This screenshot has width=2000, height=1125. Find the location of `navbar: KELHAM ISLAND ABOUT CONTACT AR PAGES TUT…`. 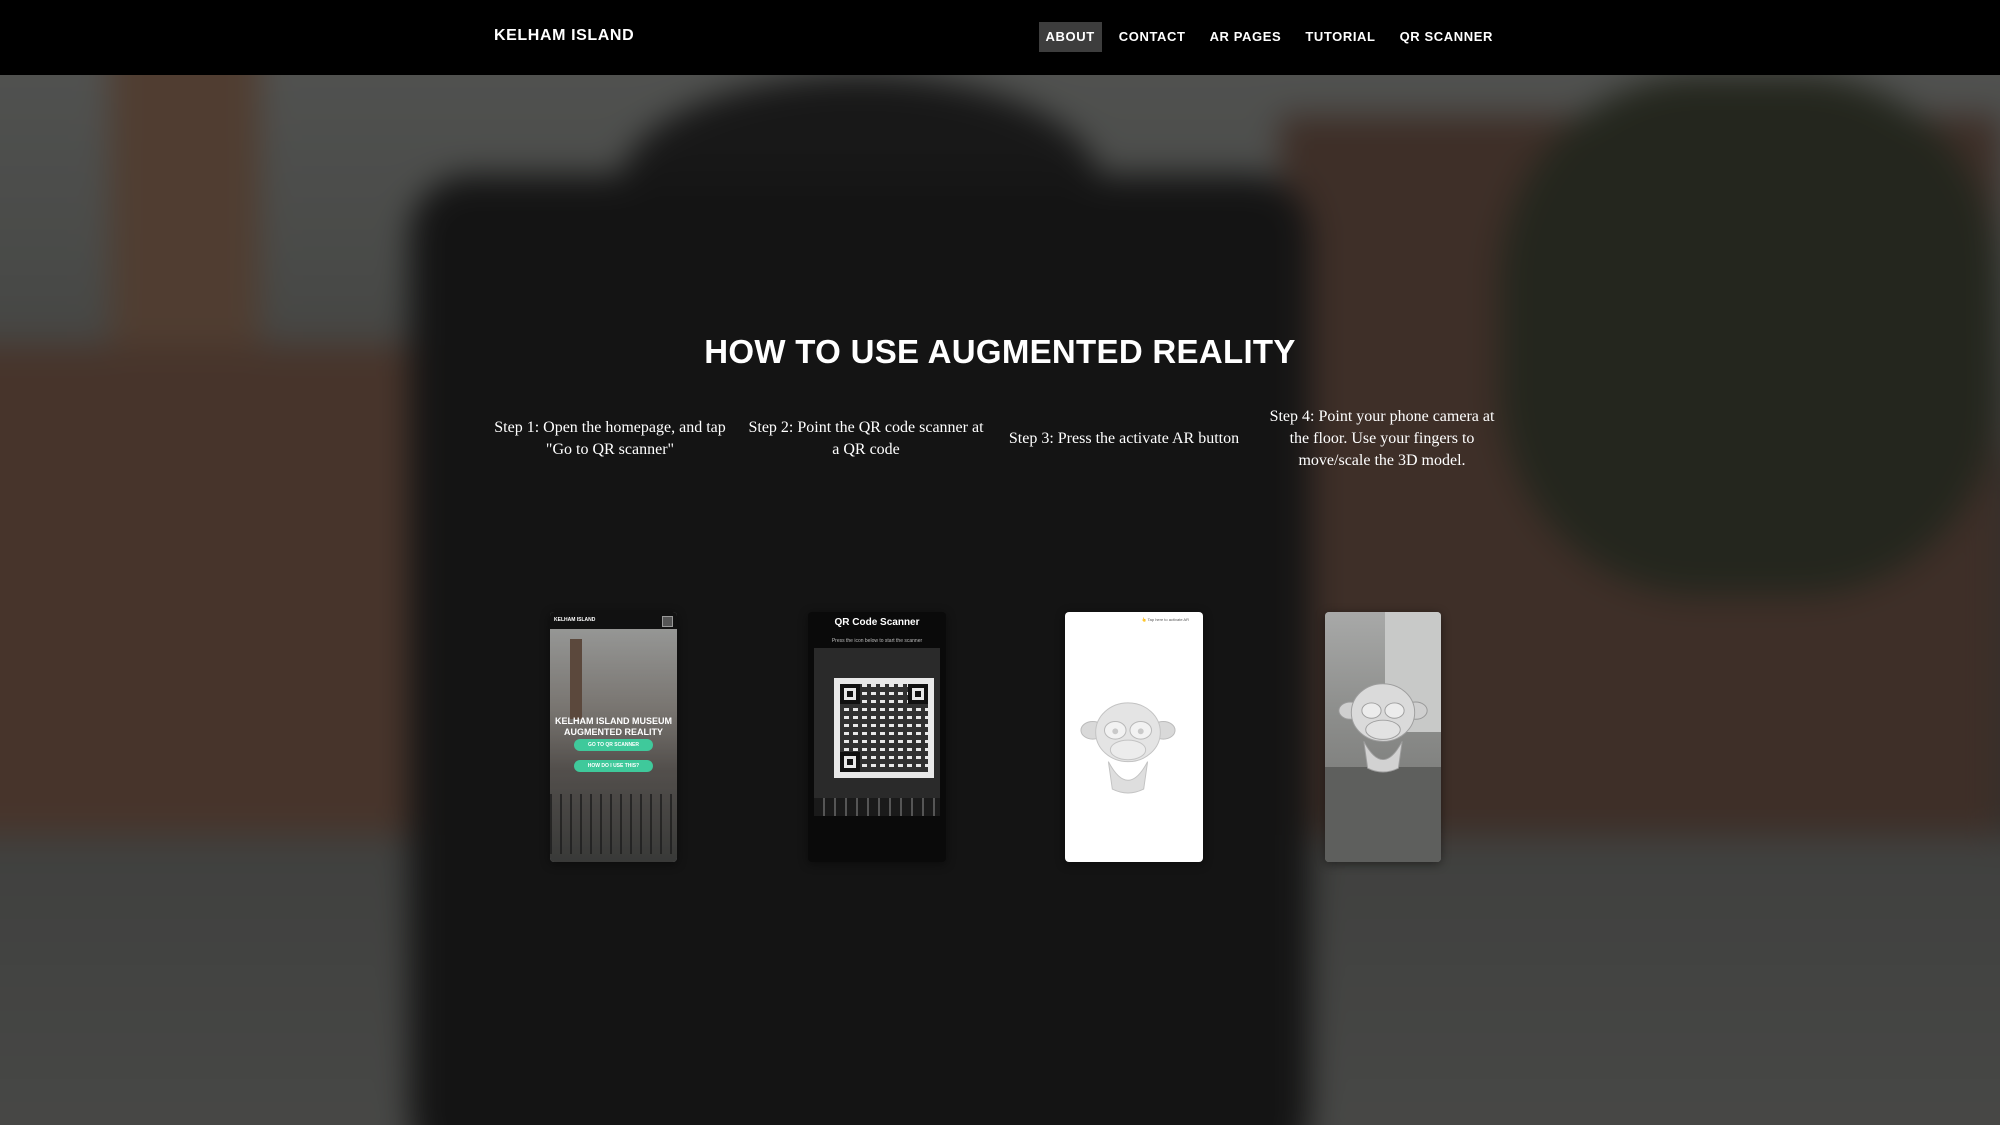

navbar: KELHAM ISLAND ABOUT CONTACT AR PAGES TUT… is located at coordinates (1000, 37).